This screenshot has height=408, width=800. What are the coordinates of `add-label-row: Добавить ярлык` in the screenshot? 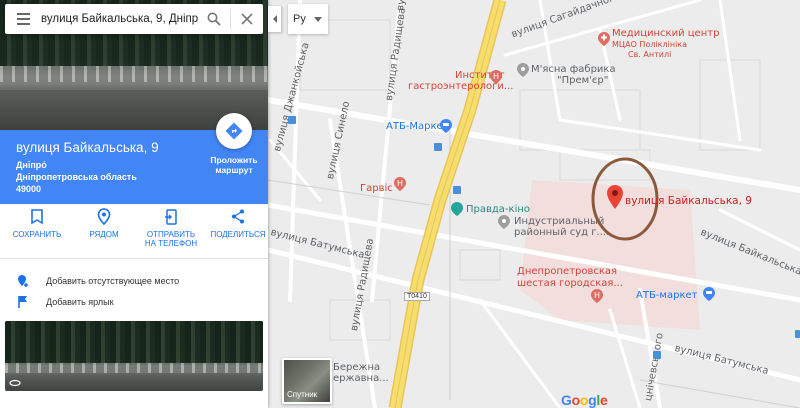 It's located at (65, 302).